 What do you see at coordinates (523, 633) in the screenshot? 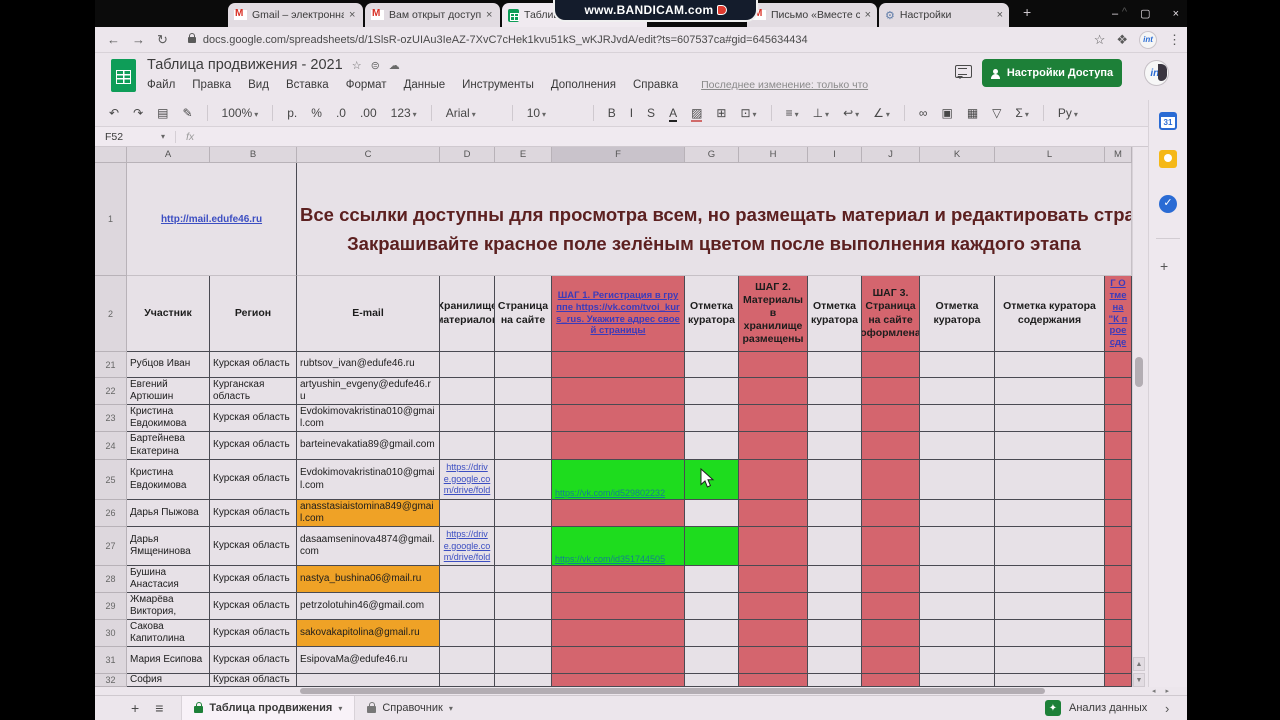
I see `cell-E30` at bounding box center [523, 633].